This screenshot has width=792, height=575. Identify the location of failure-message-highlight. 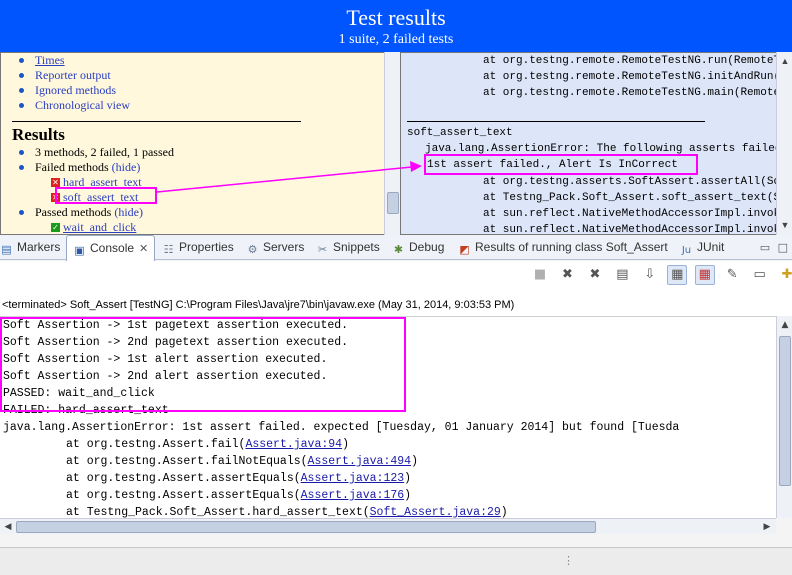
(561, 164).